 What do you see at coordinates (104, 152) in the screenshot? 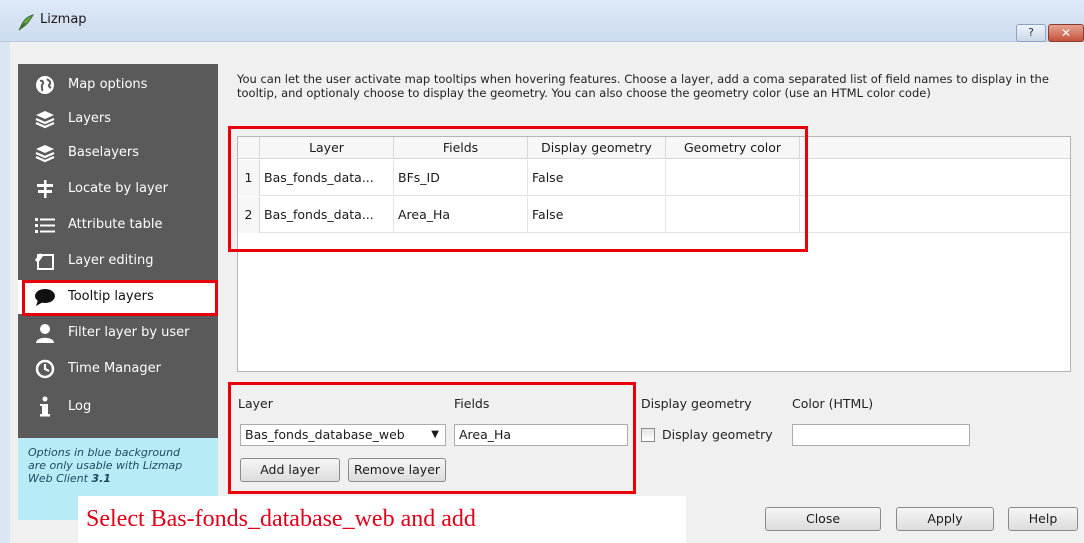
I see `sidebar-item-label: Baselayers` at bounding box center [104, 152].